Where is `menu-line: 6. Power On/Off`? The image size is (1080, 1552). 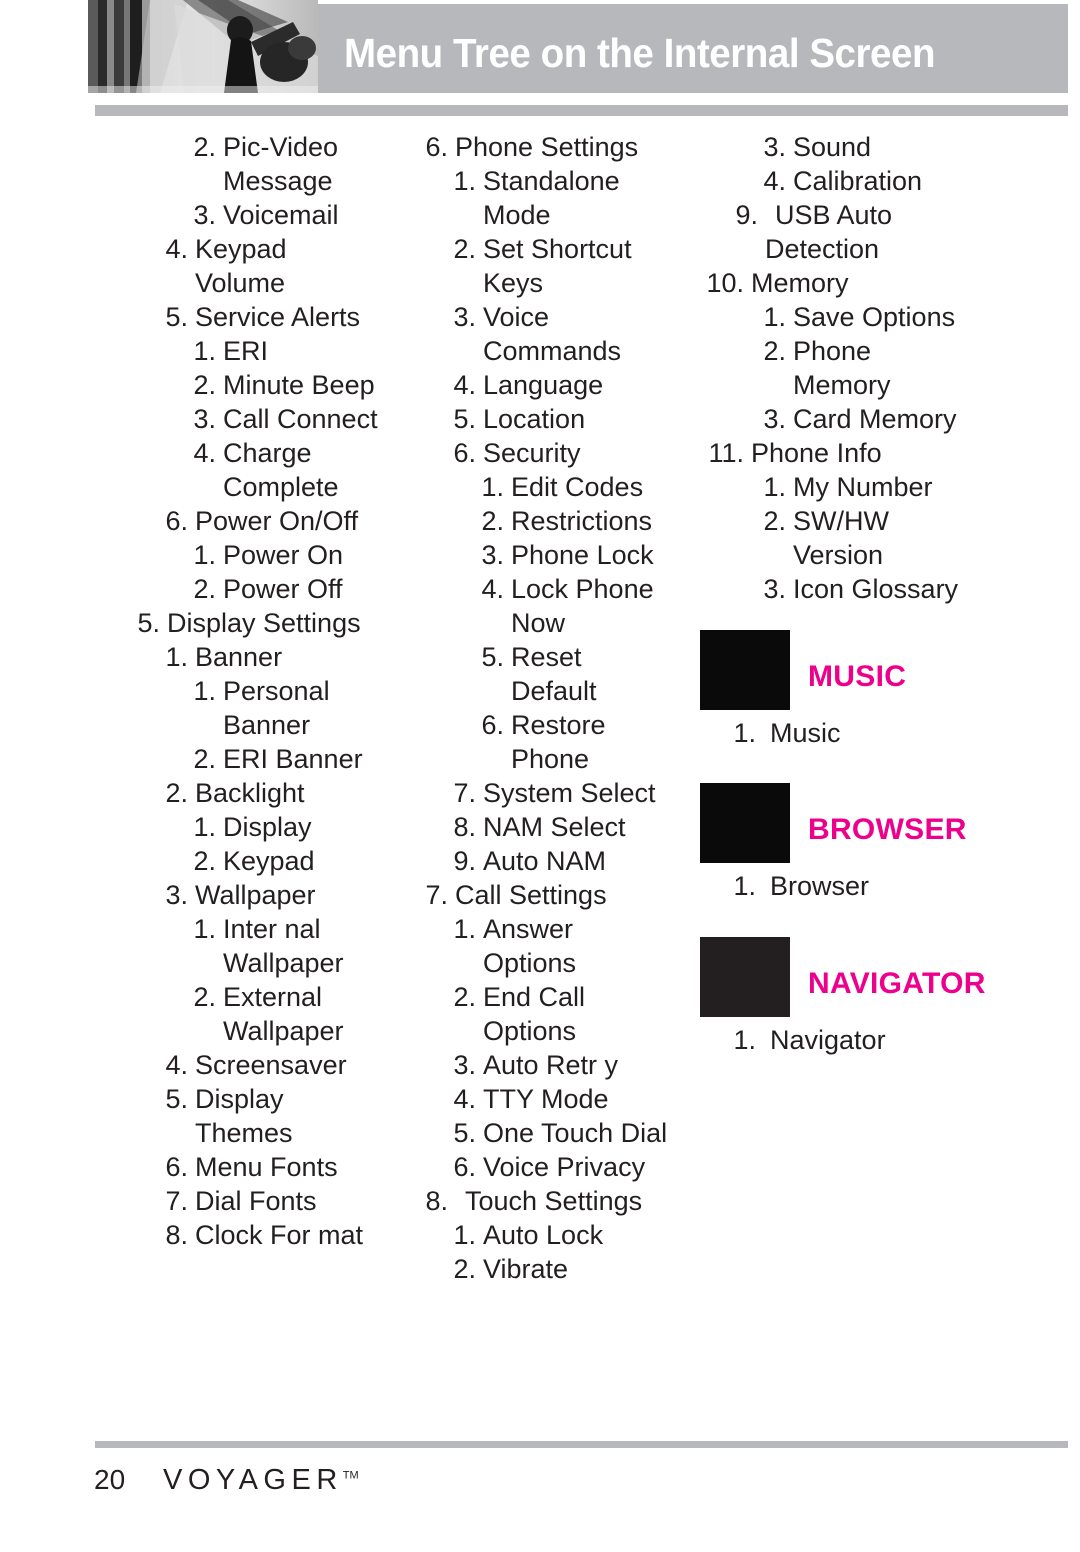
menu-line: 6. Power On/Off is located at coordinates (270, 521).